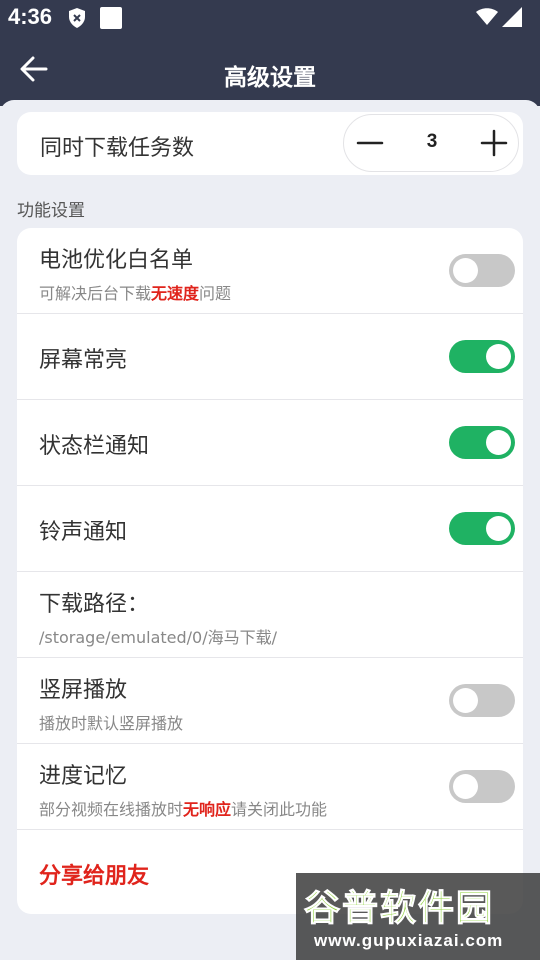 The width and height of the screenshot is (540, 960). Describe the element at coordinates (270, 787) in the screenshot. I see `setting-progress-memory: 进度记忆 部分视频在线播放时无响应请关闭此功能` at that location.